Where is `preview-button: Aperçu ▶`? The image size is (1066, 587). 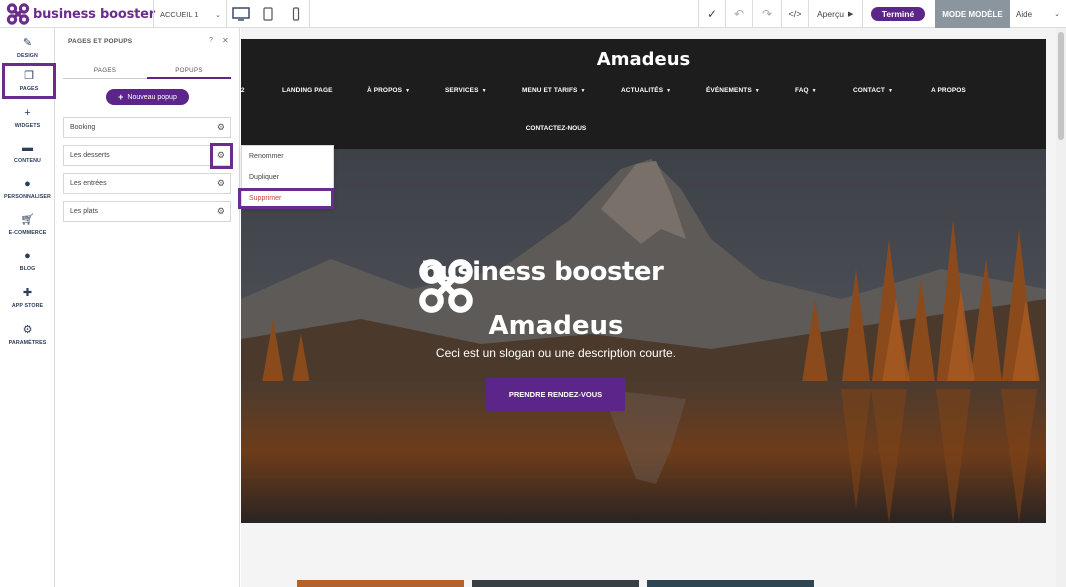
preview-button: Aperçu ▶ is located at coordinates (835, 14).